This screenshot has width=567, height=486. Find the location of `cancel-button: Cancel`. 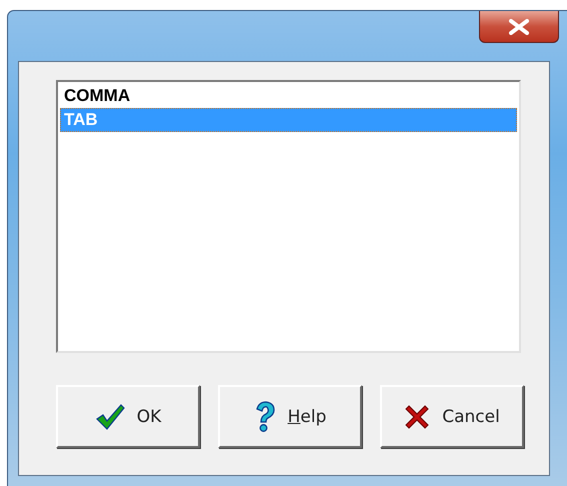

cancel-button: Cancel is located at coordinates (452, 416).